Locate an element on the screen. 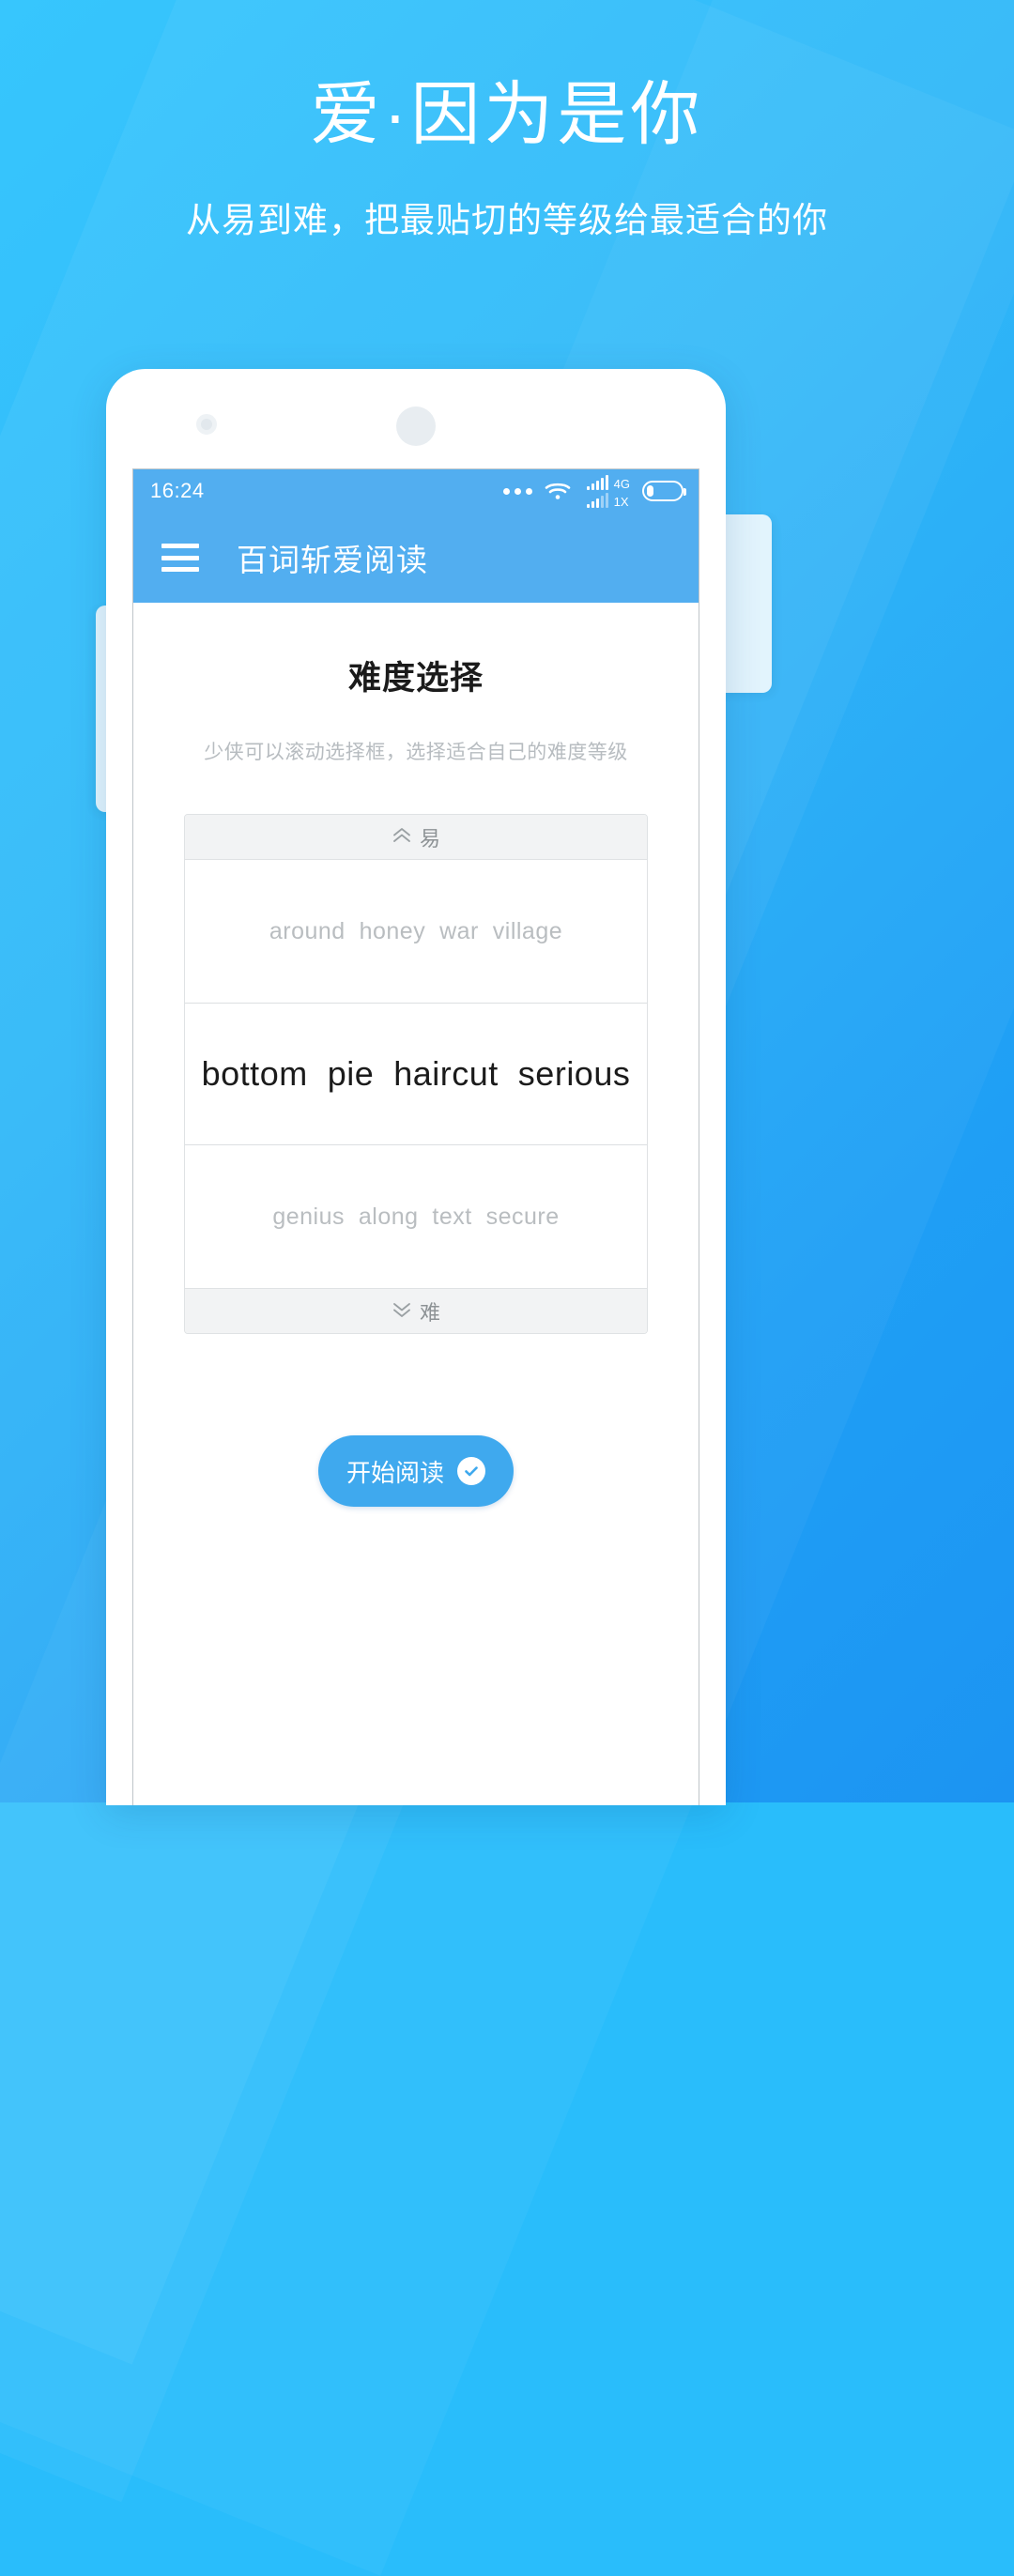 The height and width of the screenshot is (2576, 1014). picker-hard-footer: 难 is located at coordinates (416, 1311).